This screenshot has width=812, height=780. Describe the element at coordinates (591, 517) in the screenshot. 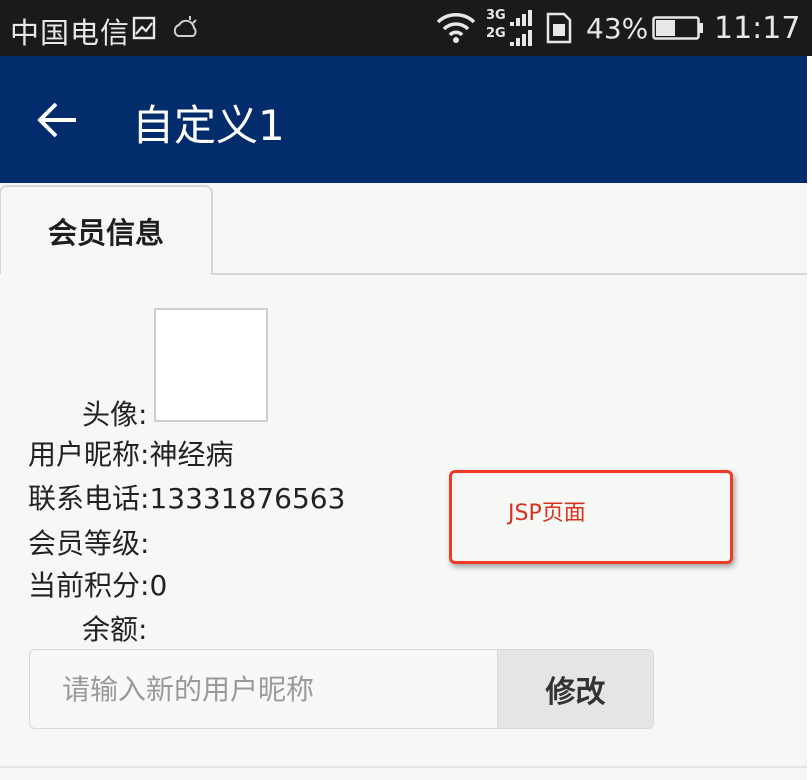

I see `annotation-box: JSP页面` at that location.